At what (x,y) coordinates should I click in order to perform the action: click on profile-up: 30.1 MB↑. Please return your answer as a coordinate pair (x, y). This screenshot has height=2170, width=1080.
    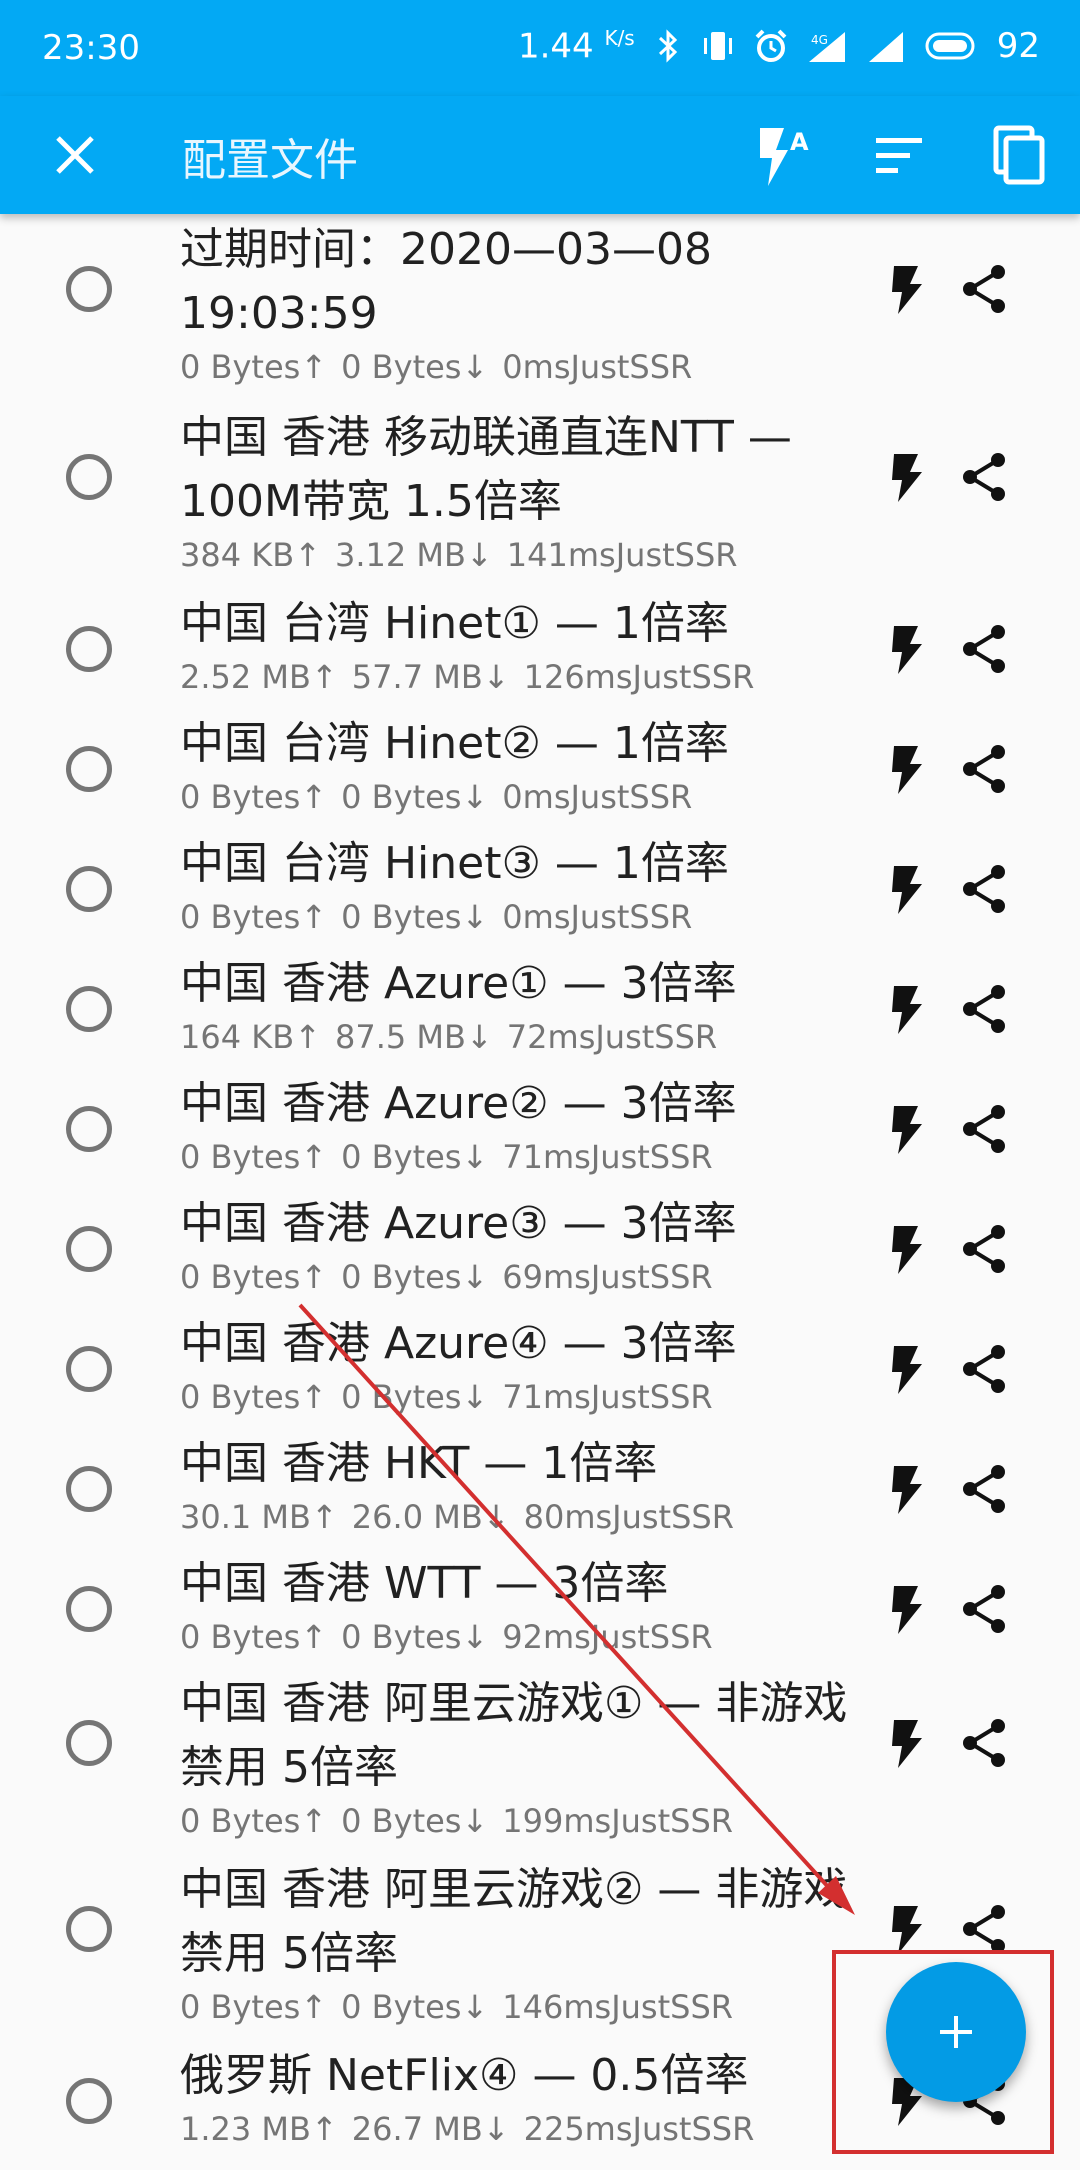
    Looking at the image, I should click on (259, 1517).